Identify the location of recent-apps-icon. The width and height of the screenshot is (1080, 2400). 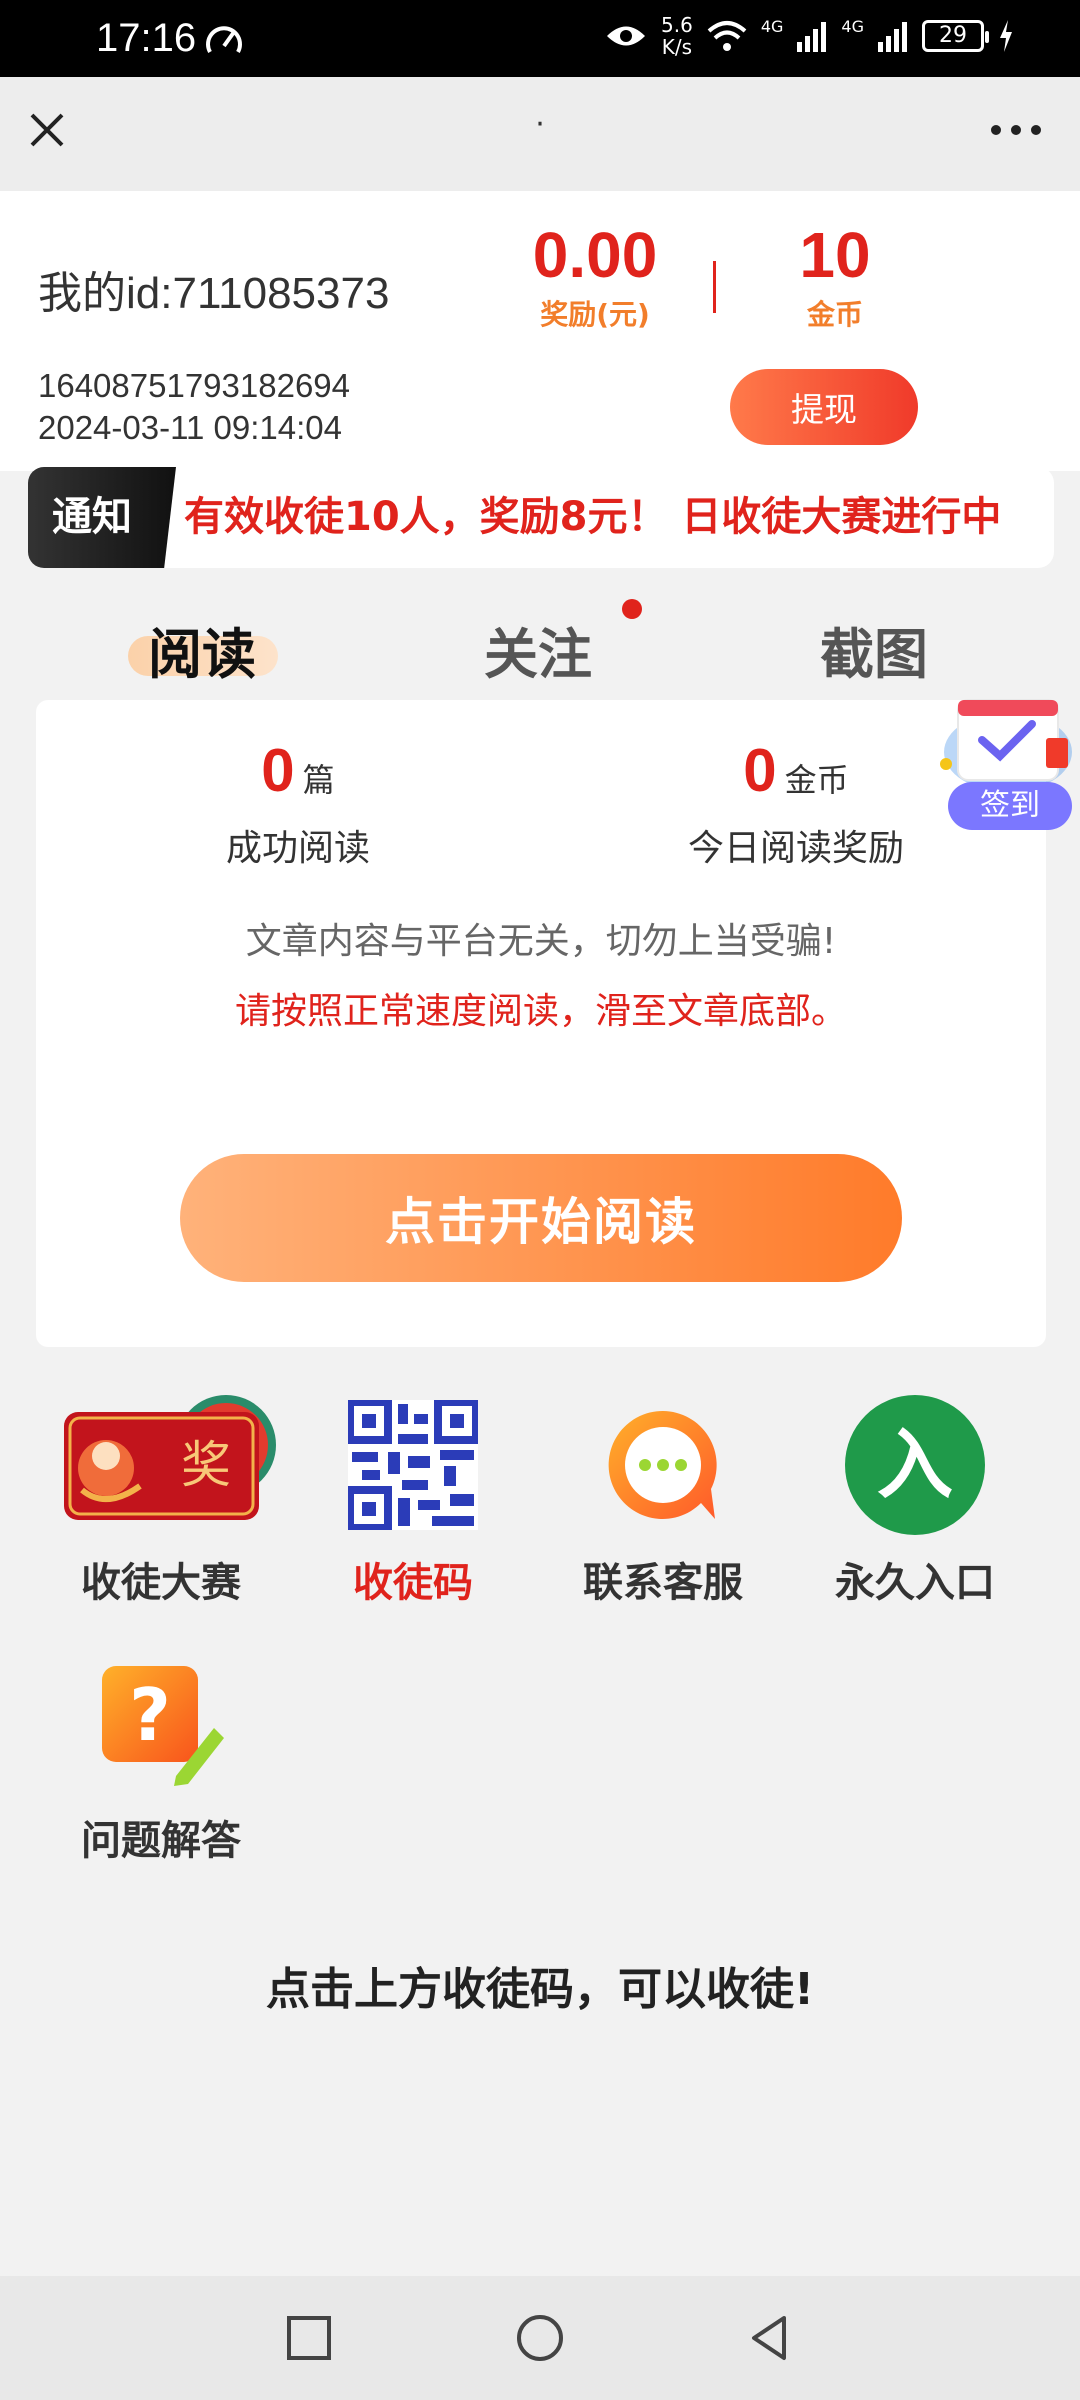
(309, 2338).